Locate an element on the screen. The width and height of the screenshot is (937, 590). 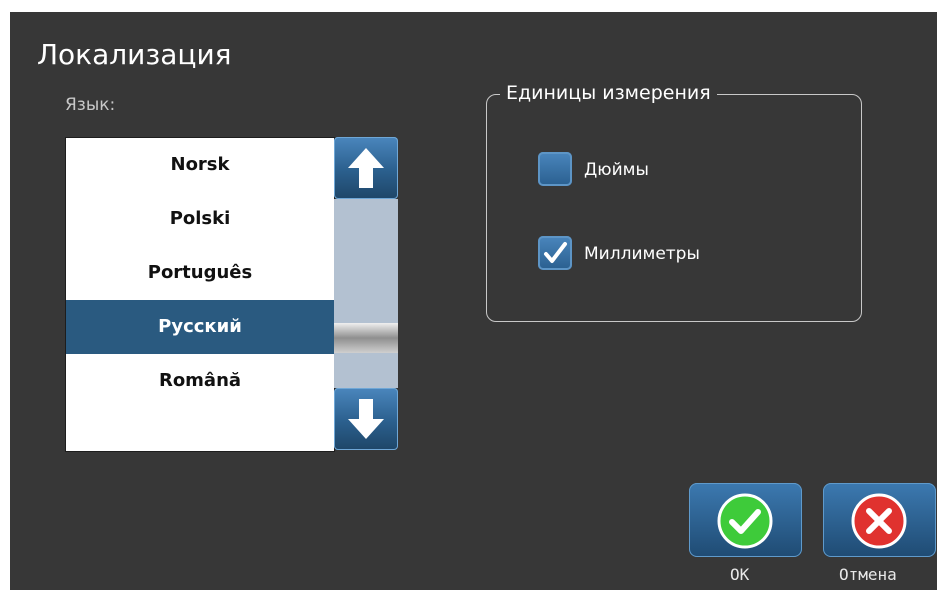
units-group-title: Единицы измерения is located at coordinates (608, 93).